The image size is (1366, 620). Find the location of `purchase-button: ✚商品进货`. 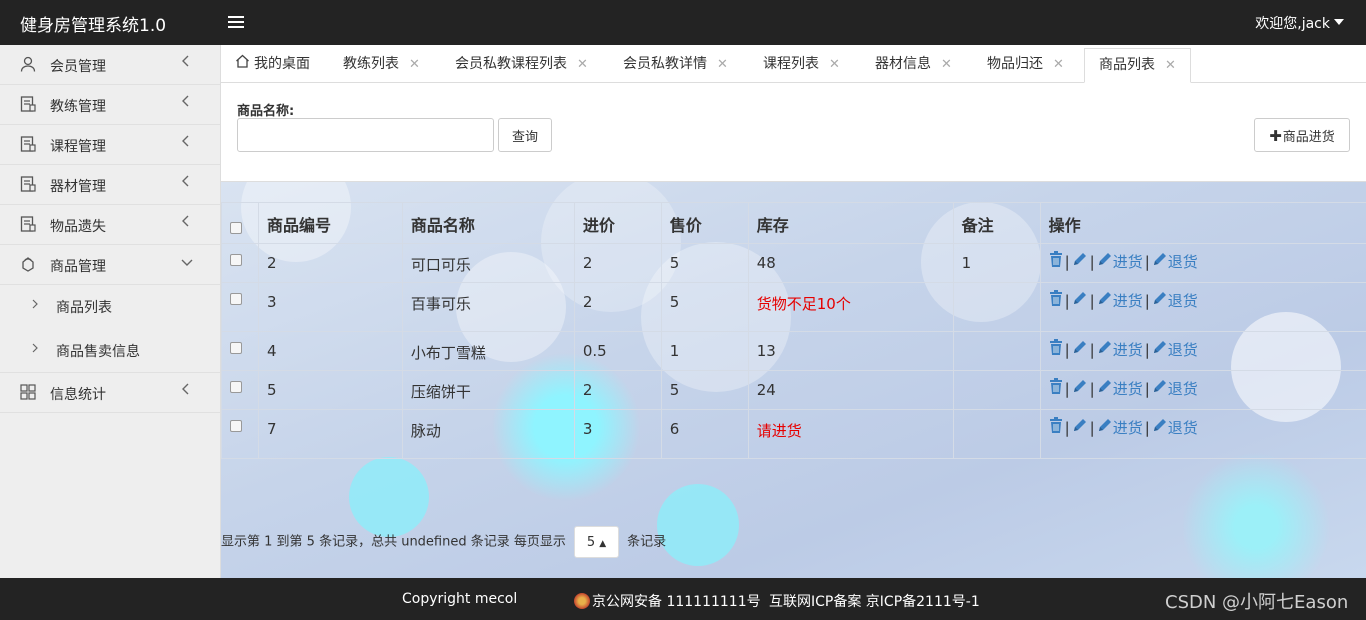

purchase-button: ✚商品进货 is located at coordinates (1302, 135).